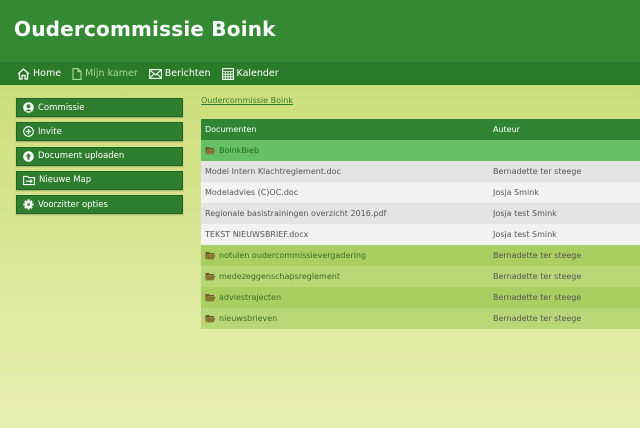 The image size is (640, 428). Describe the element at coordinates (28, 107) in the screenshot. I see `user-icon` at that location.